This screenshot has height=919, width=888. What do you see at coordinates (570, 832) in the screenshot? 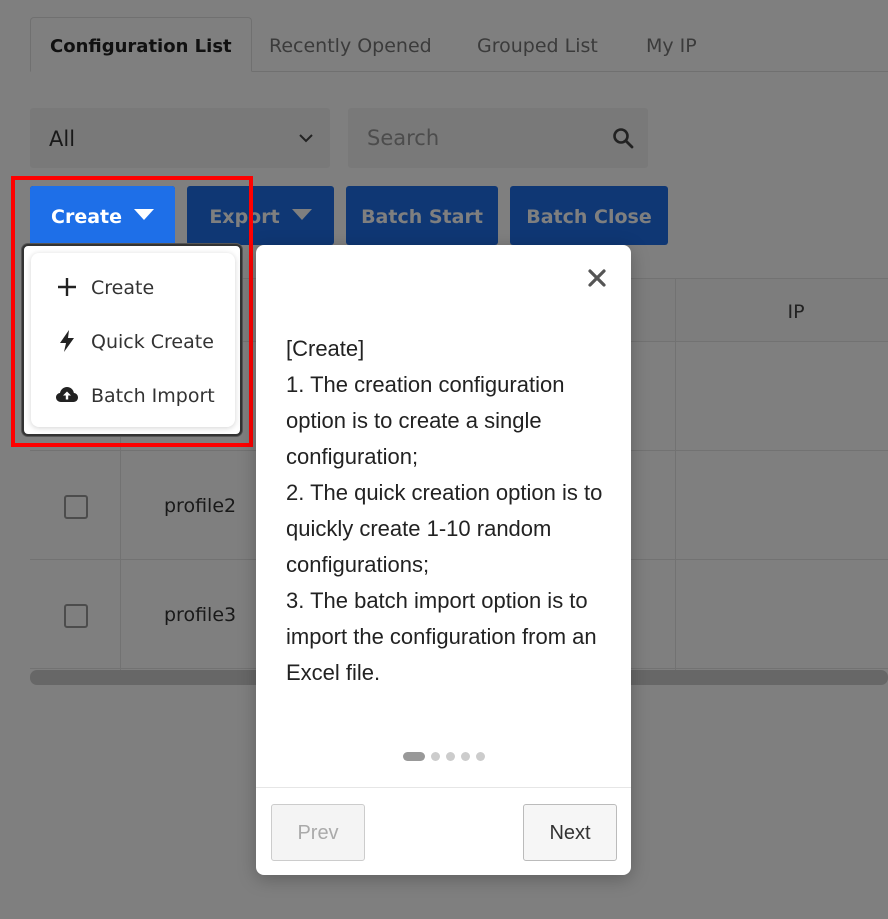
I see `next-button: Next` at bounding box center [570, 832].